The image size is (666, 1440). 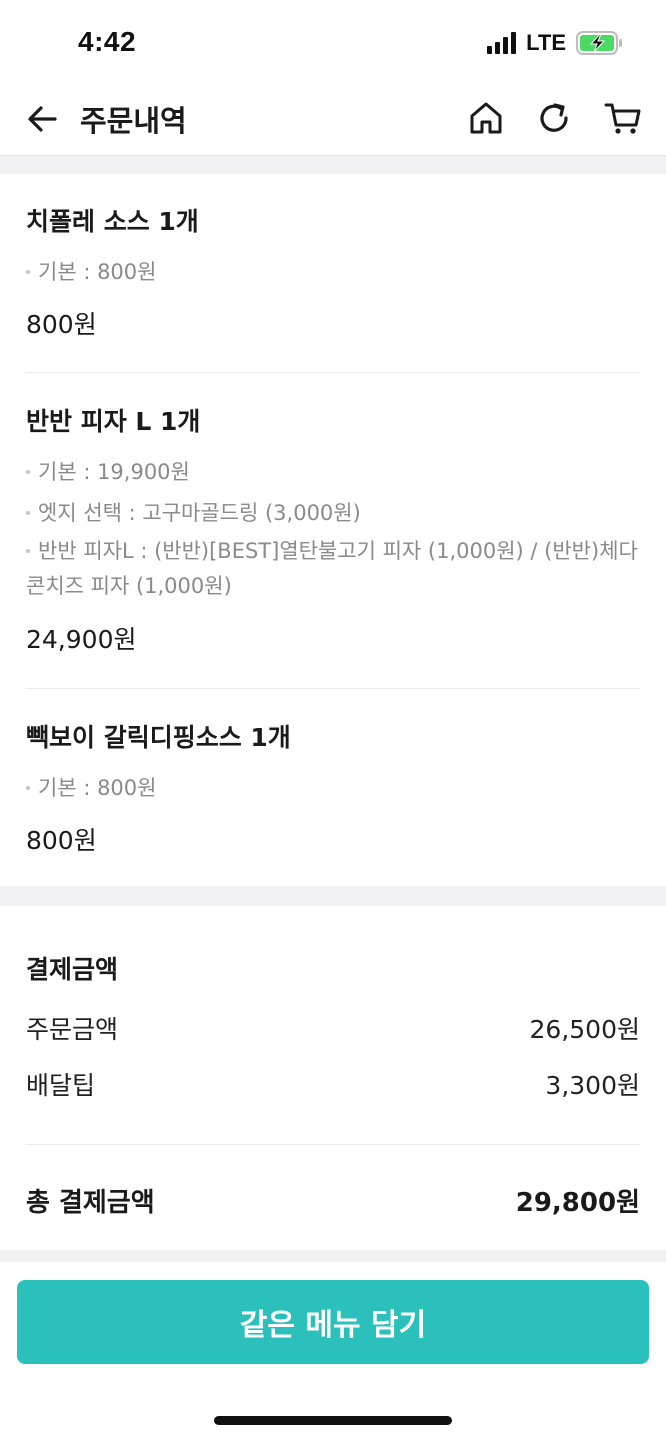 What do you see at coordinates (112, 221) in the screenshot?
I see `item-name: 치폴레 소스 1개` at bounding box center [112, 221].